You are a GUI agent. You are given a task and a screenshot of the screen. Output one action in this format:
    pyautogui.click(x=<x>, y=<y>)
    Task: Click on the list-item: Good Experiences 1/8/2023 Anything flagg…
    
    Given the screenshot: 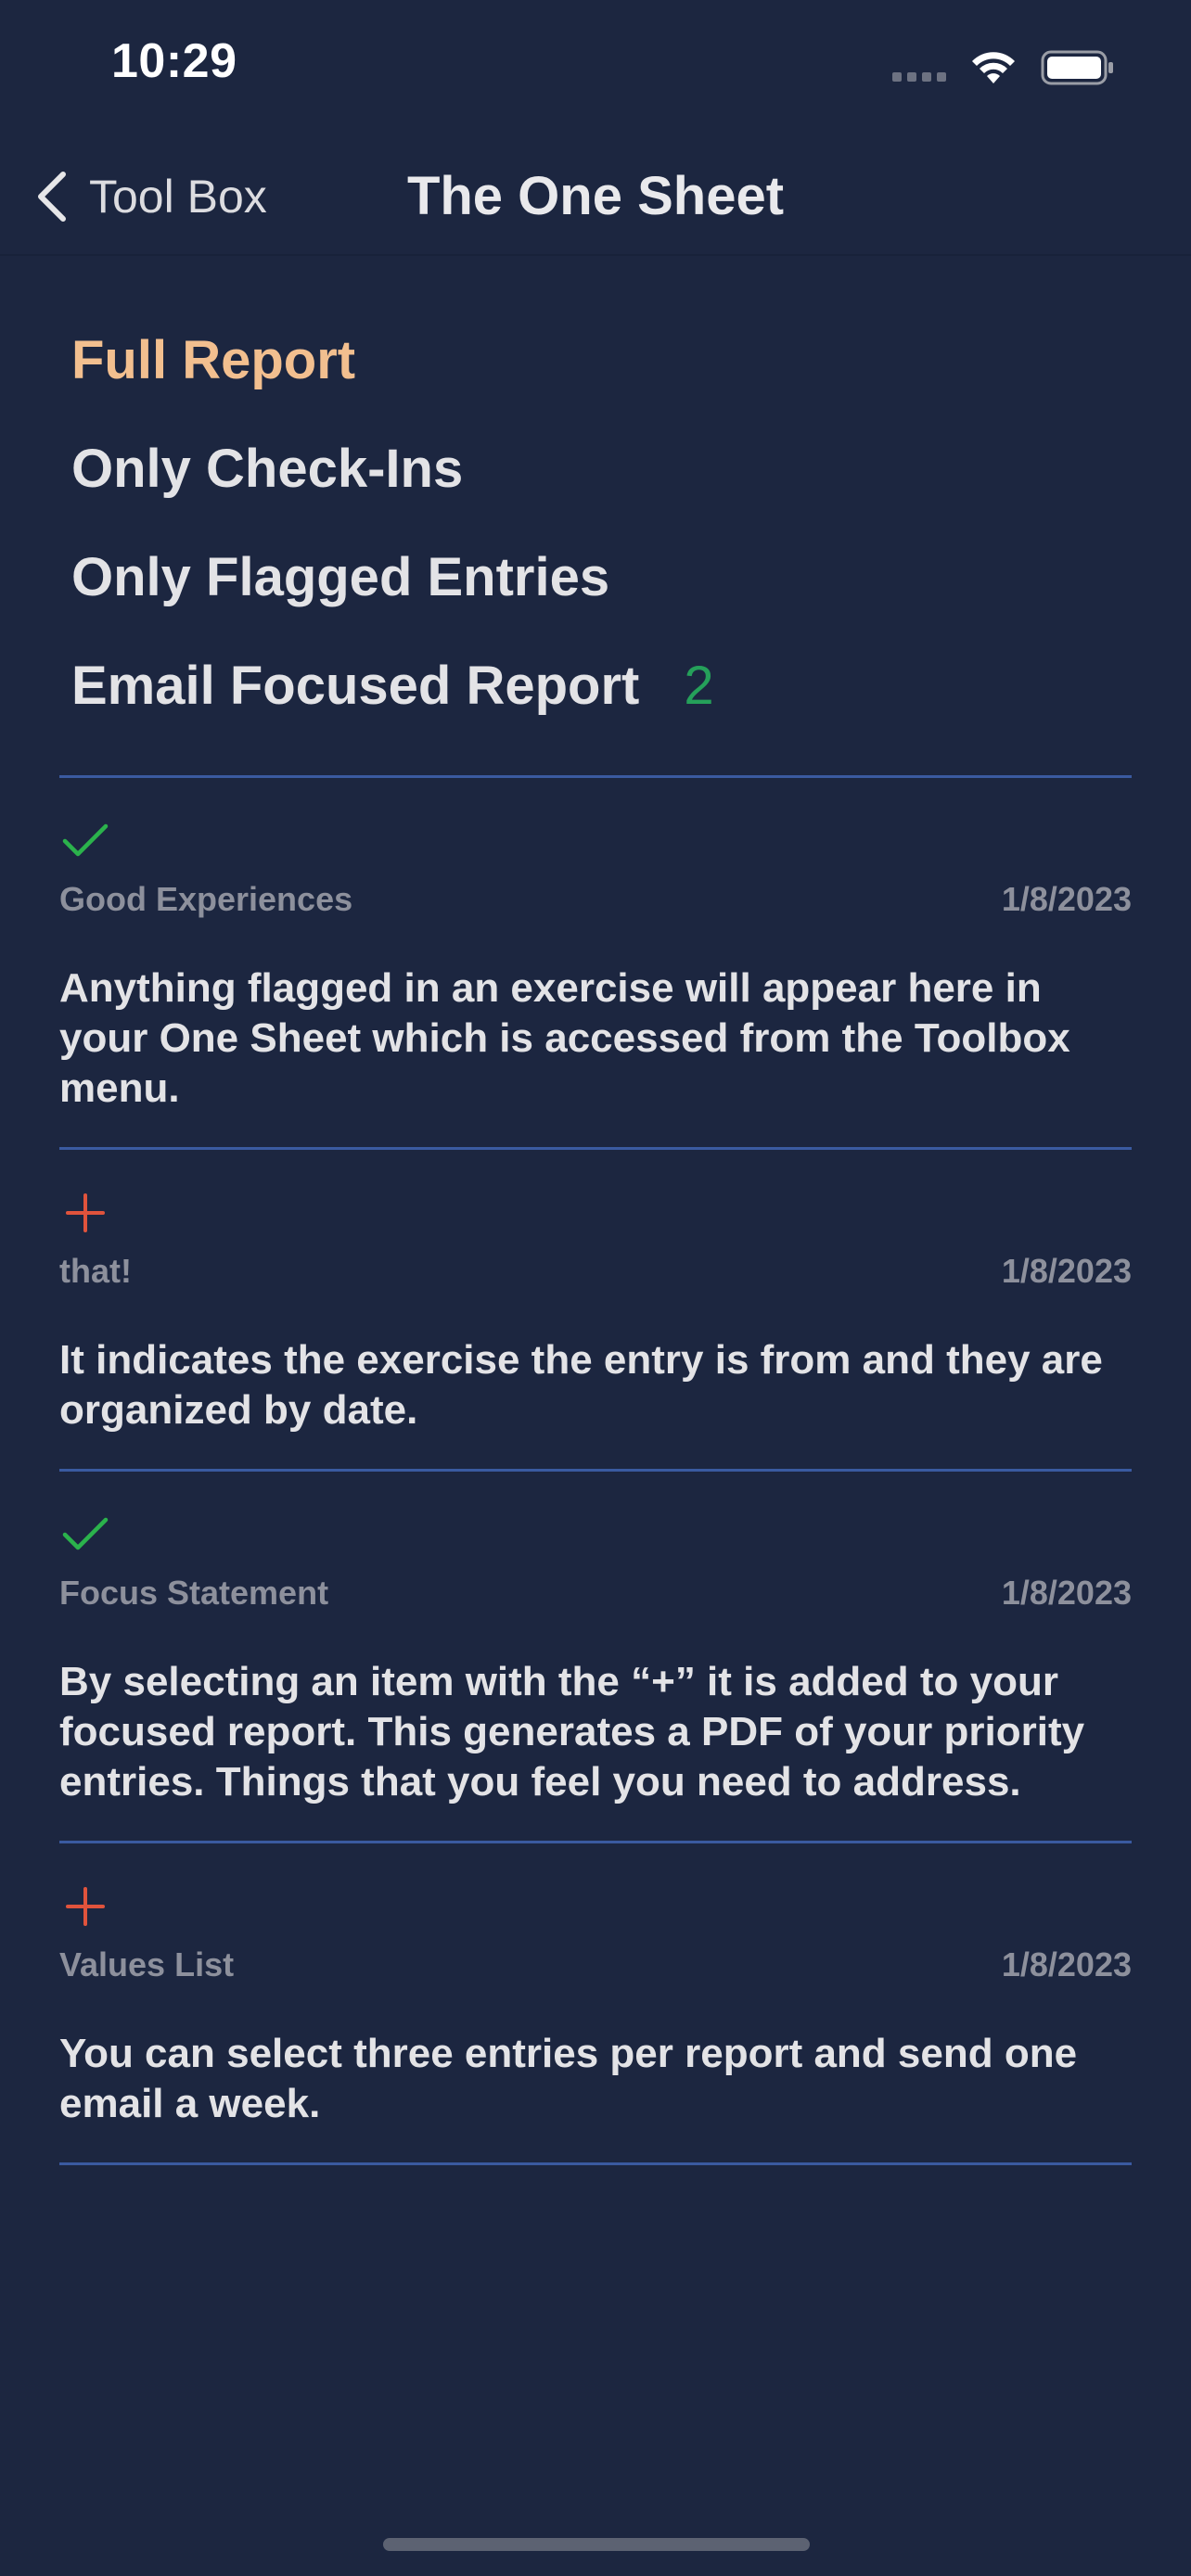 What is the action you would take?
    pyautogui.click(x=595, y=982)
    